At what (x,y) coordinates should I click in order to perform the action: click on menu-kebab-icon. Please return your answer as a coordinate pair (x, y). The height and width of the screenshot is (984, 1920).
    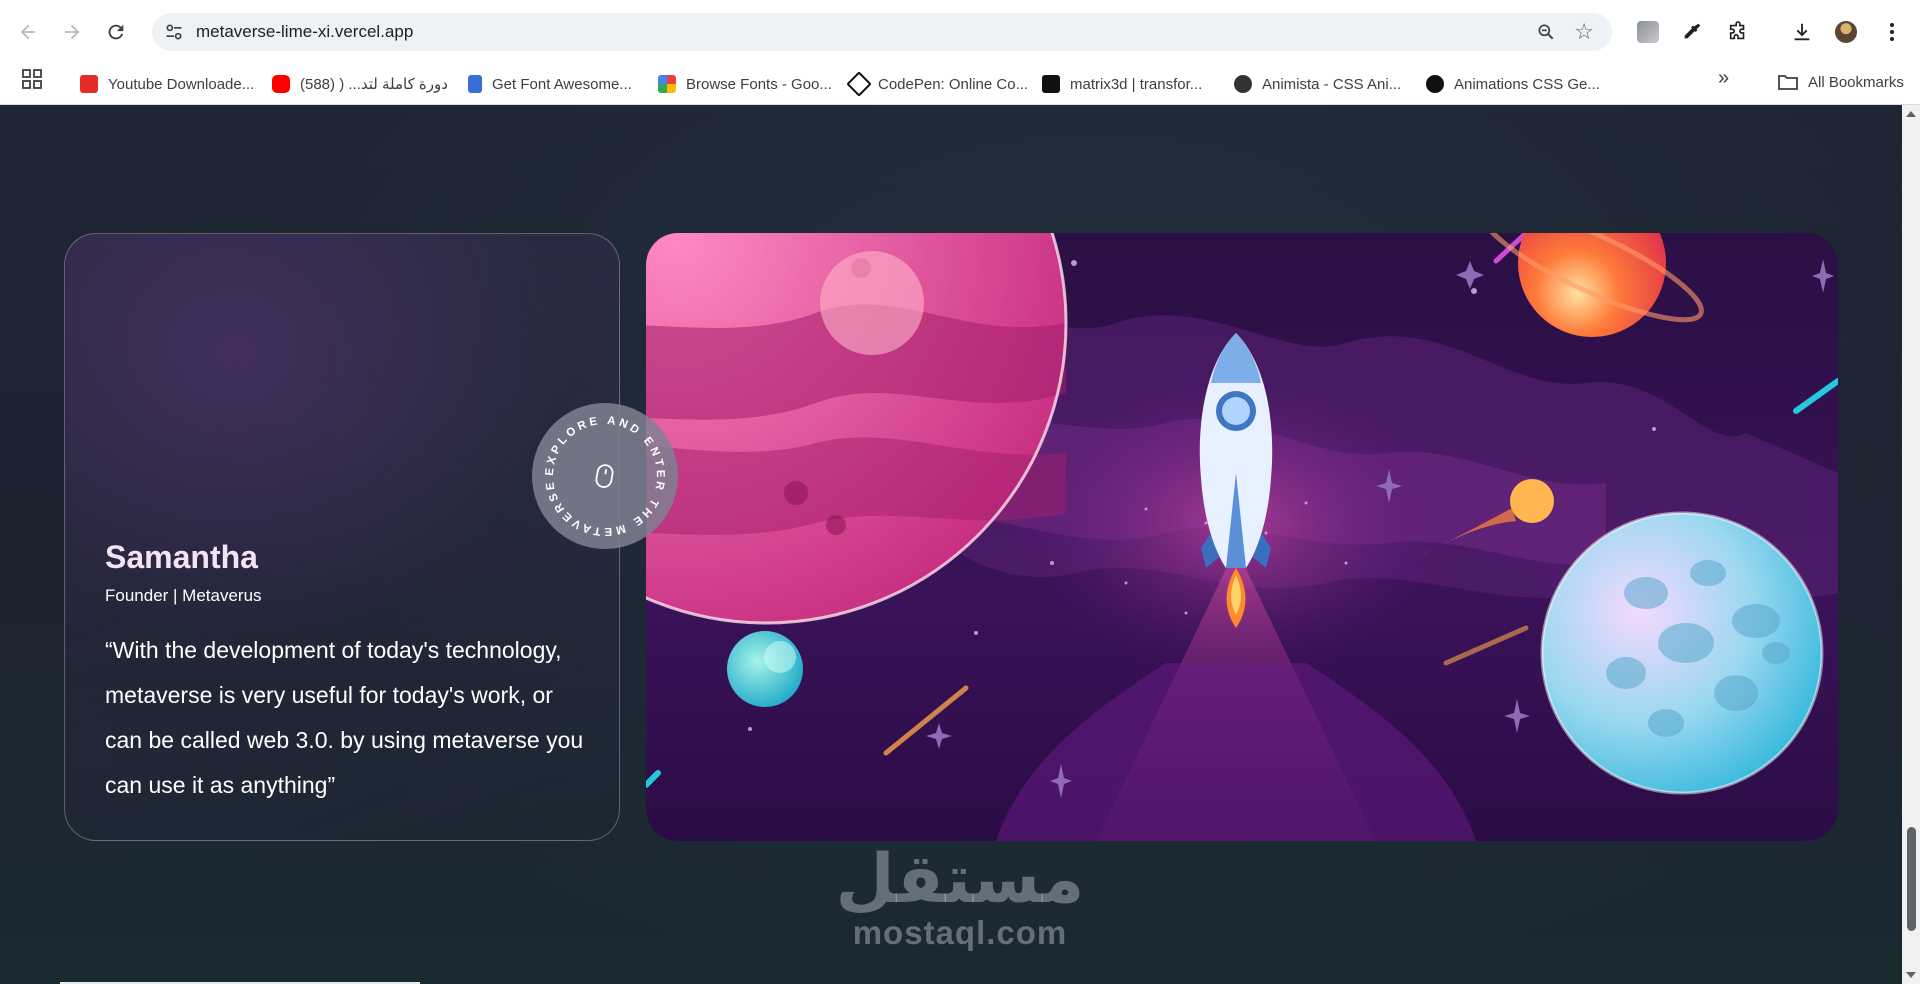
    Looking at the image, I should click on (1892, 32).